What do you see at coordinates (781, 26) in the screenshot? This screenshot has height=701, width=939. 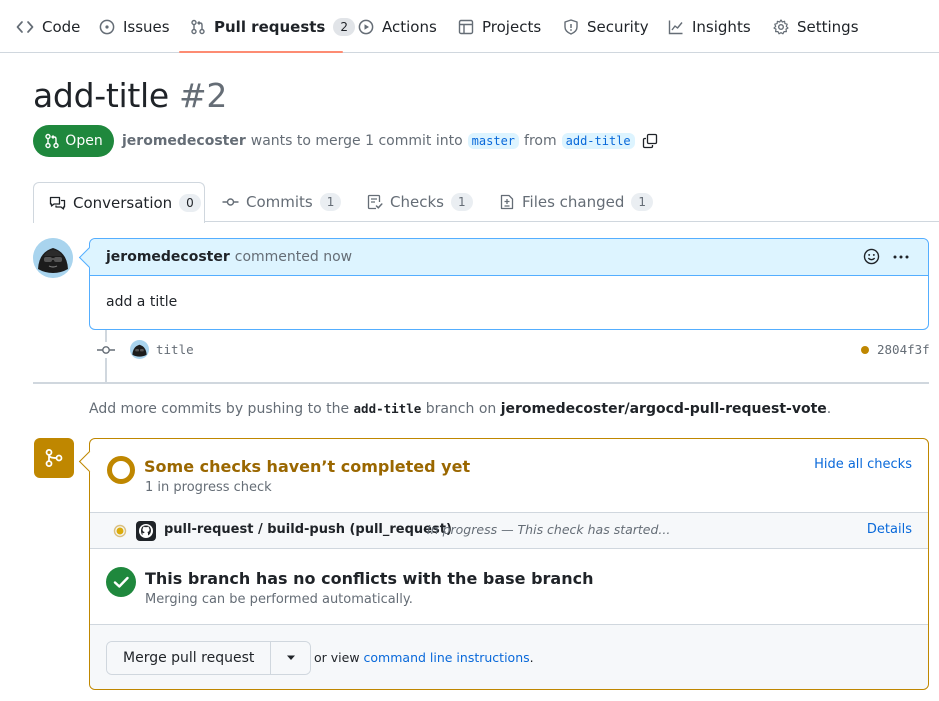 I see `gear-icon` at bounding box center [781, 26].